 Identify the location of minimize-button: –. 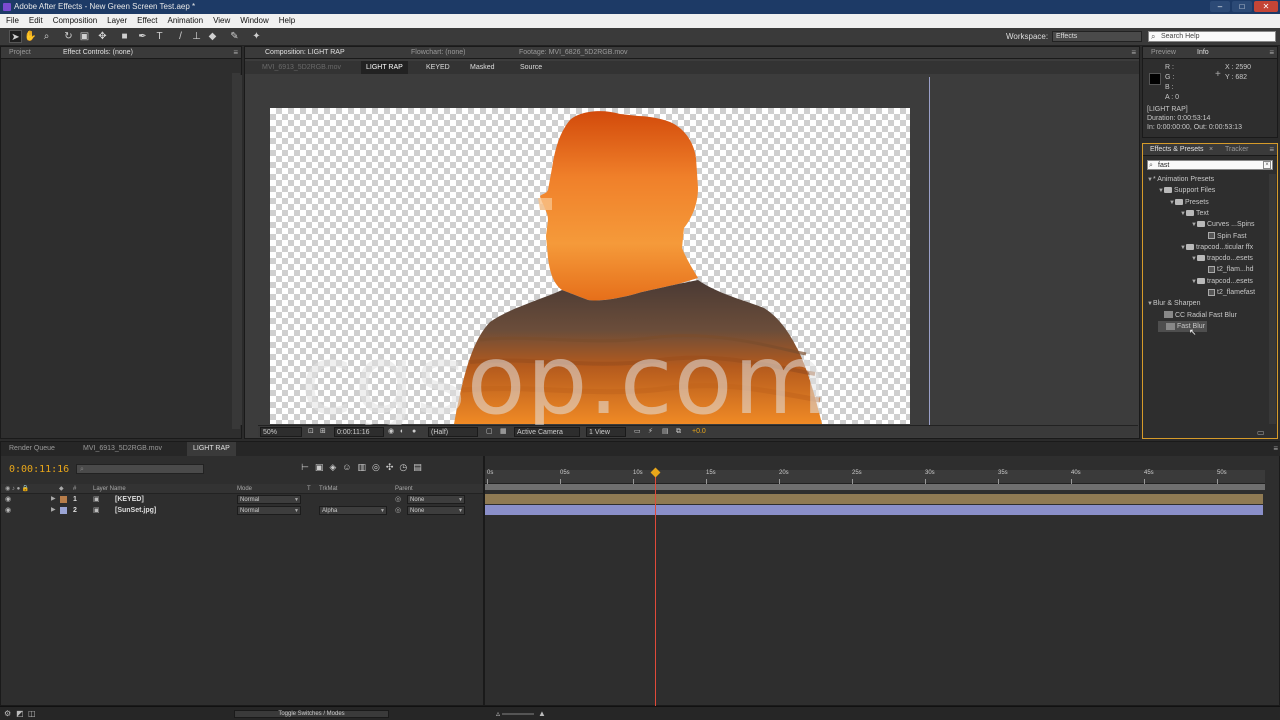
(1220, 6).